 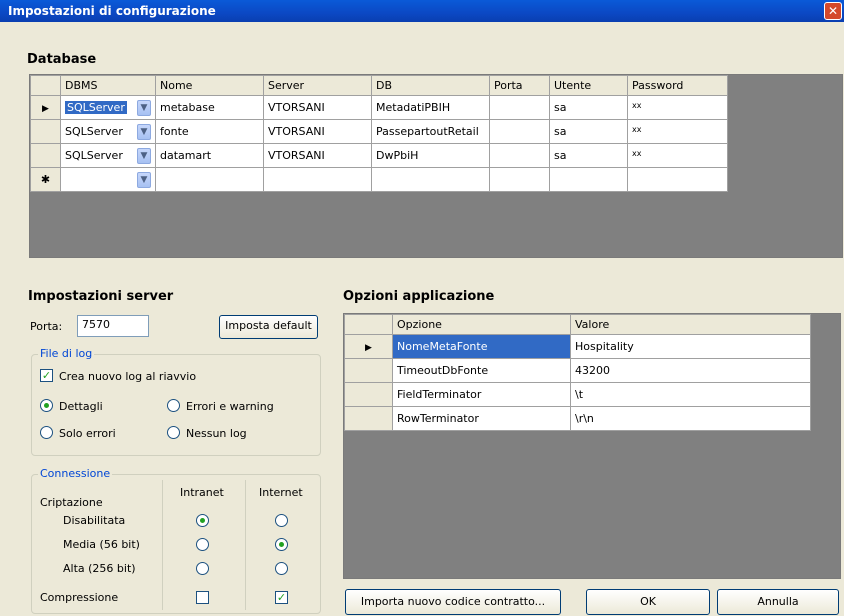 I want to click on internet-header: Internet, so click(x=281, y=492).